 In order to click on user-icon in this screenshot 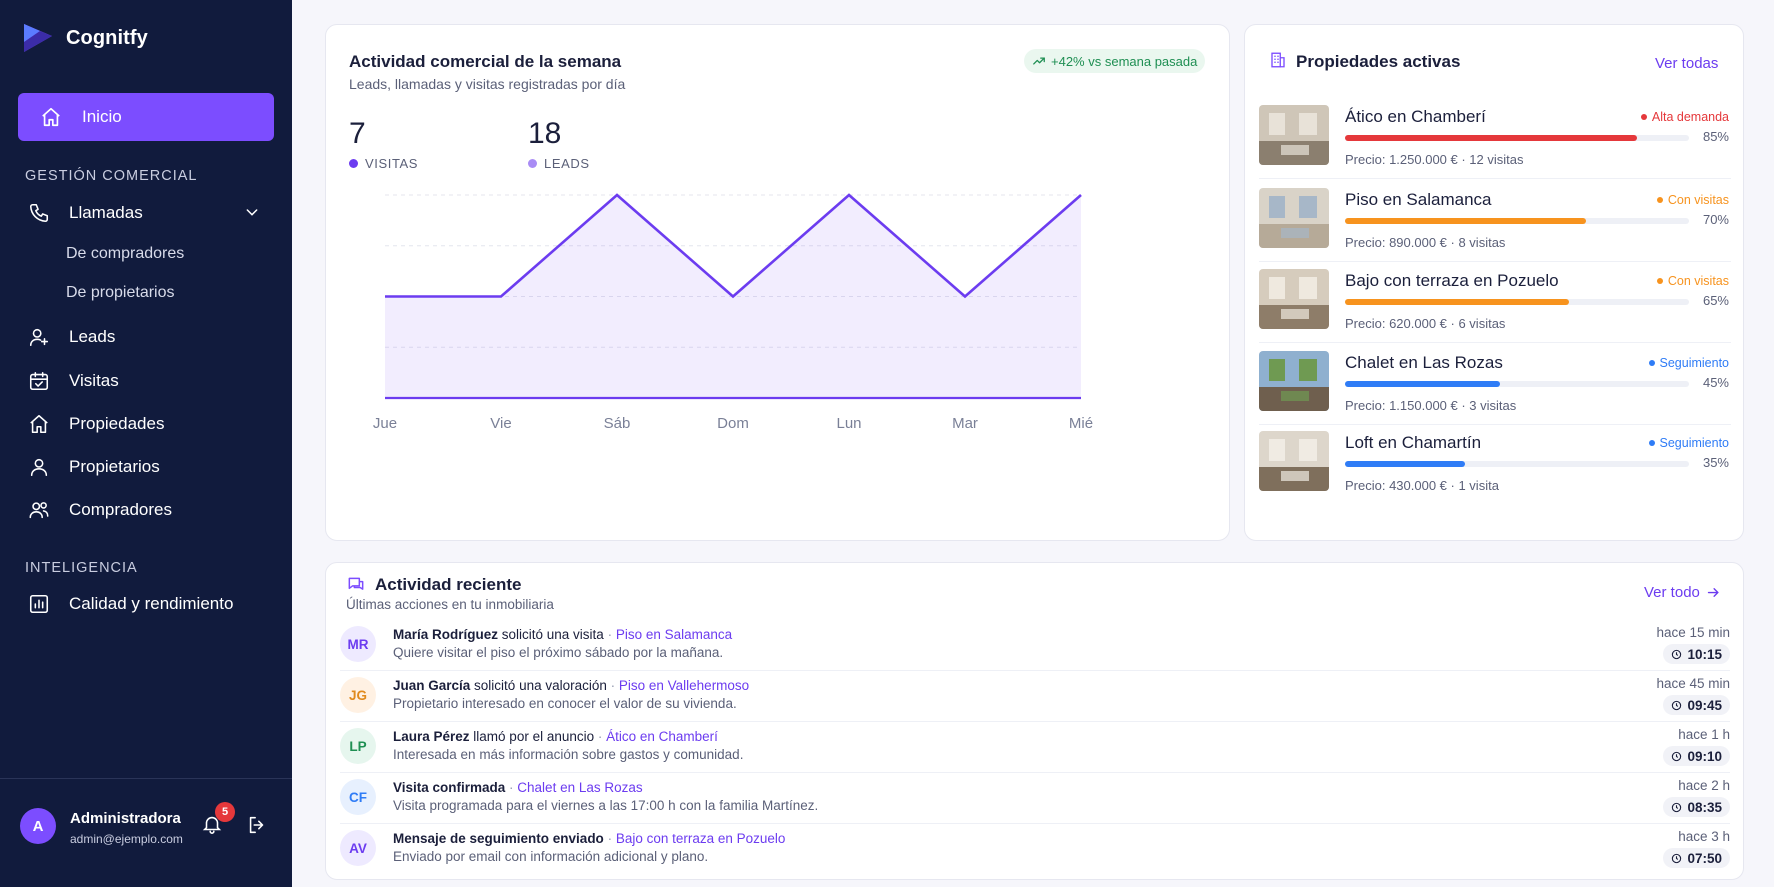, I will do `click(39, 467)`.